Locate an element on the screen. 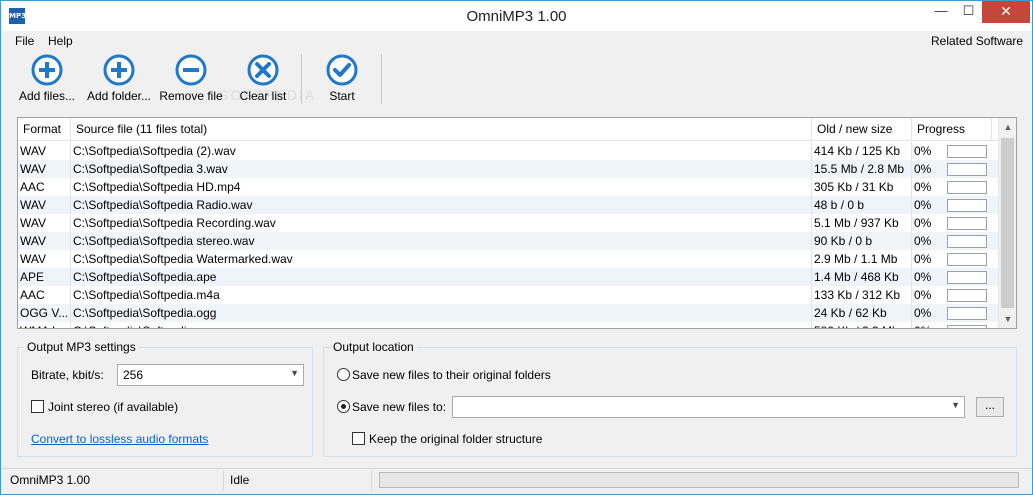 The image size is (1033, 495). window-title: OmniMP3 1.00 is located at coordinates (516, 16).